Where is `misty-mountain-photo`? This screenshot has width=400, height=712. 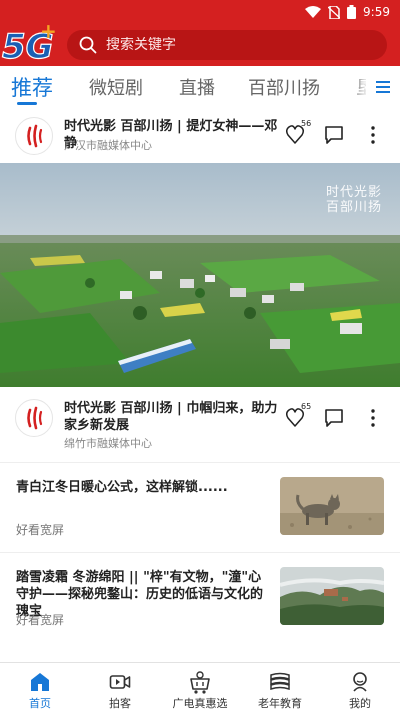 misty-mountain-photo is located at coordinates (332, 596).